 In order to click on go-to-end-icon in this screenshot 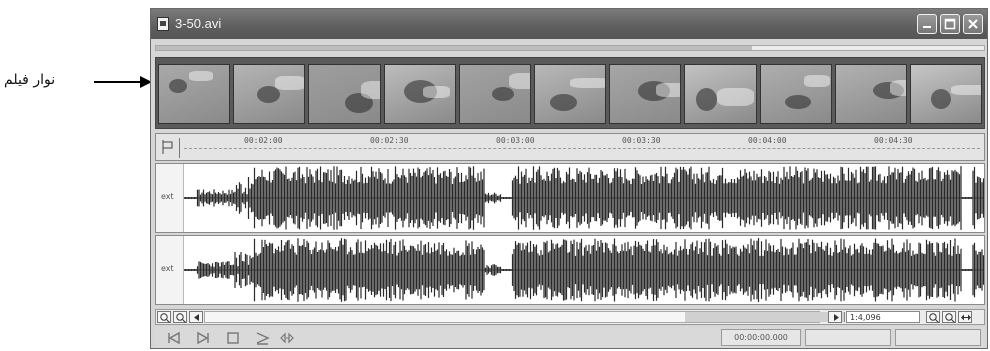, I will do `click(203, 338)`.